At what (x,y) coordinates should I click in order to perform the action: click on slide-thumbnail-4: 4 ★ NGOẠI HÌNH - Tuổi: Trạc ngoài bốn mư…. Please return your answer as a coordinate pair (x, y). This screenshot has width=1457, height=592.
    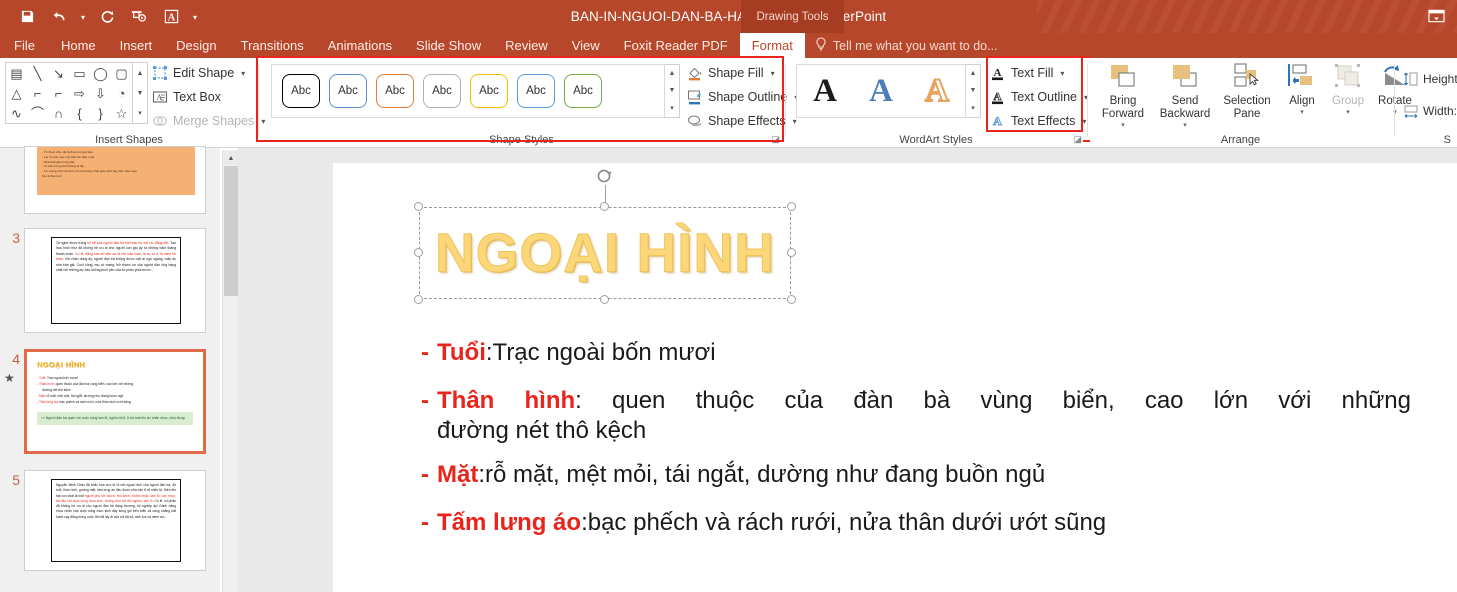
    Looking at the image, I should click on (105, 401).